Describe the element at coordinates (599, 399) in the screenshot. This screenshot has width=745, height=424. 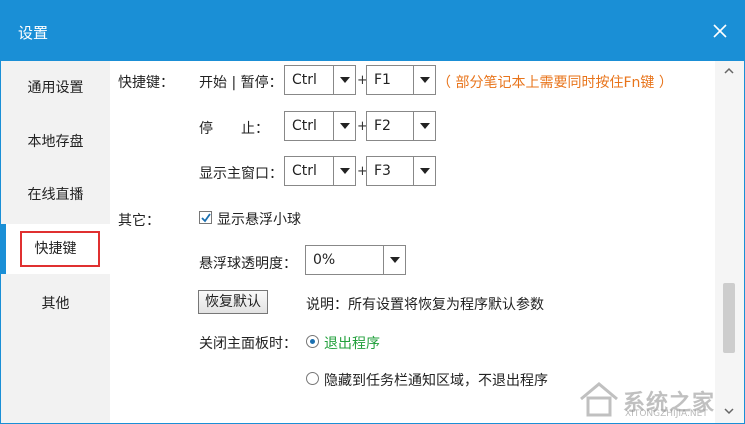
I see `house-logo-icon` at that location.